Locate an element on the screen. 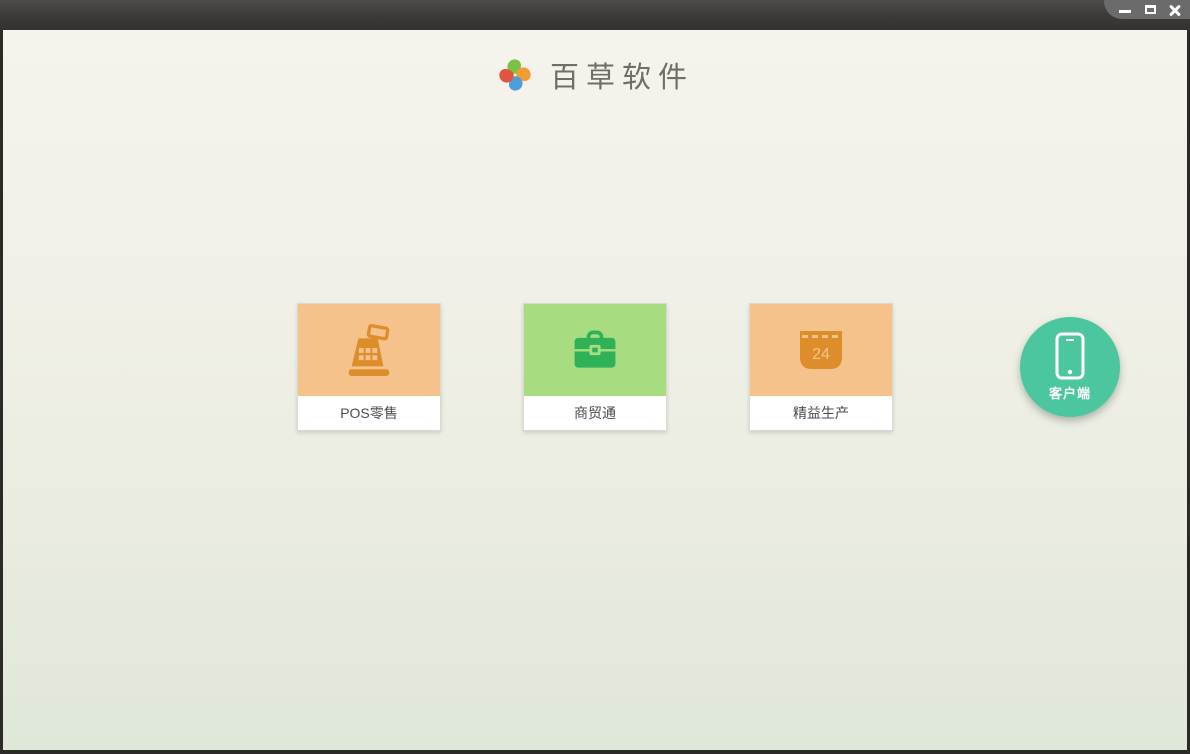 This screenshot has height=754, width=1190. maximize-button is located at coordinates (1150, 9).